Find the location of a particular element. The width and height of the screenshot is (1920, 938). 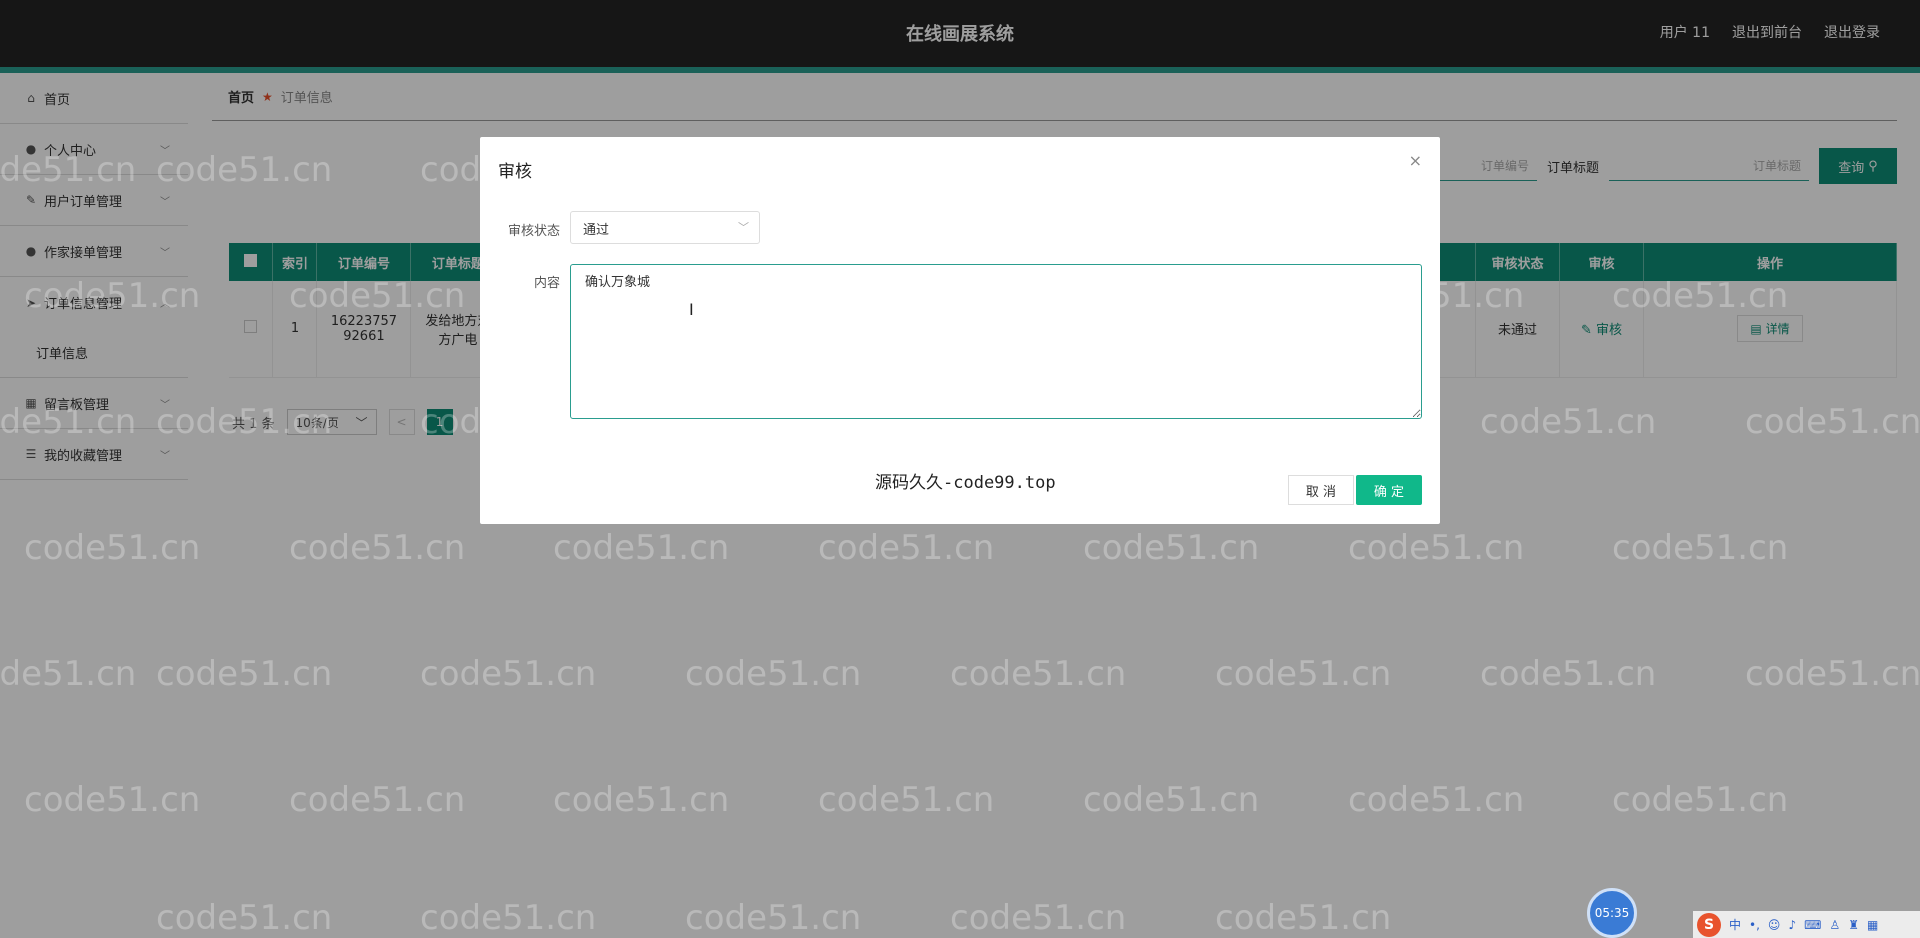

ime-logo-icon: S is located at coordinates (1709, 924).